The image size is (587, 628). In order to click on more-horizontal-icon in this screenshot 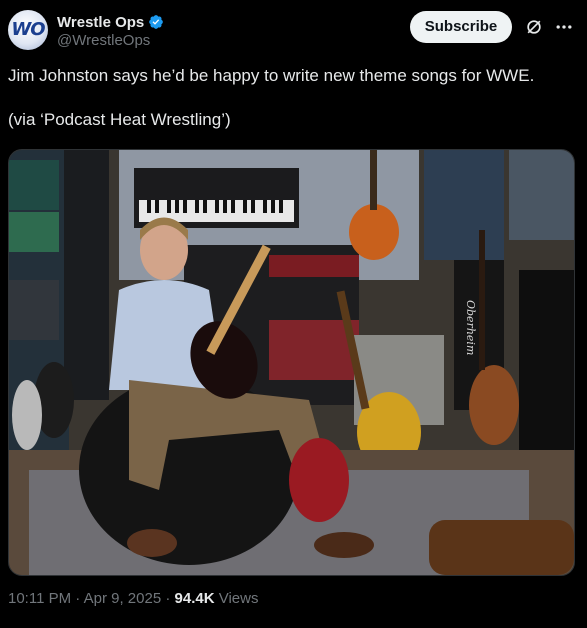, I will do `click(564, 27)`.